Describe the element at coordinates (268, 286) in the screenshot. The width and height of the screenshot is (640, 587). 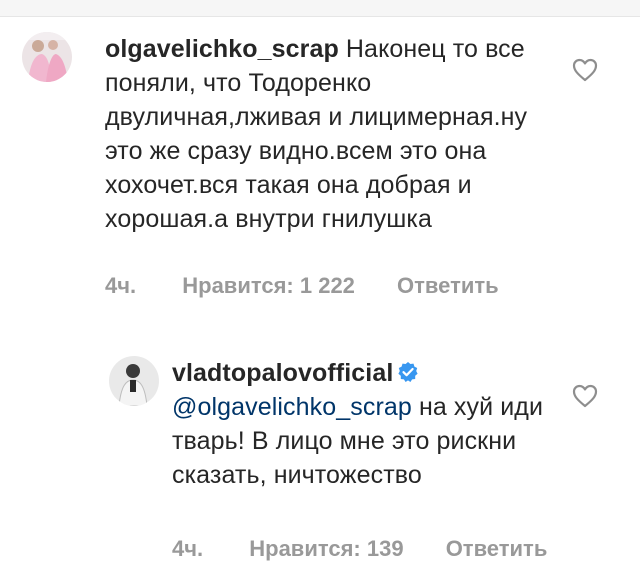
I see `comment-likes: Нравится: 1 222` at that location.